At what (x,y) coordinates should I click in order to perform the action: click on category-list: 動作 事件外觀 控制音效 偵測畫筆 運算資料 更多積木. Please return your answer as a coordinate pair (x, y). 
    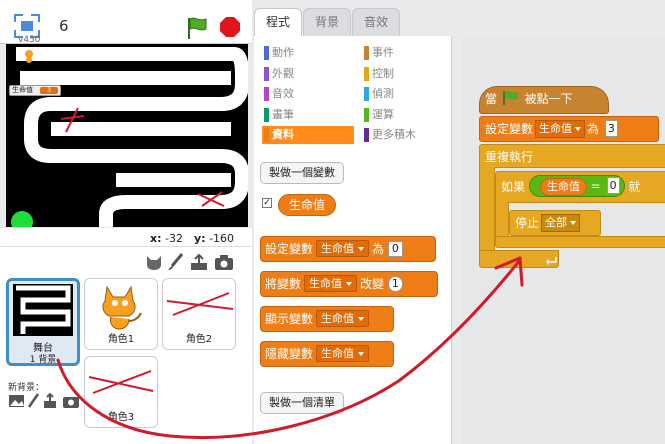
    Looking at the image, I should click on (353, 94).